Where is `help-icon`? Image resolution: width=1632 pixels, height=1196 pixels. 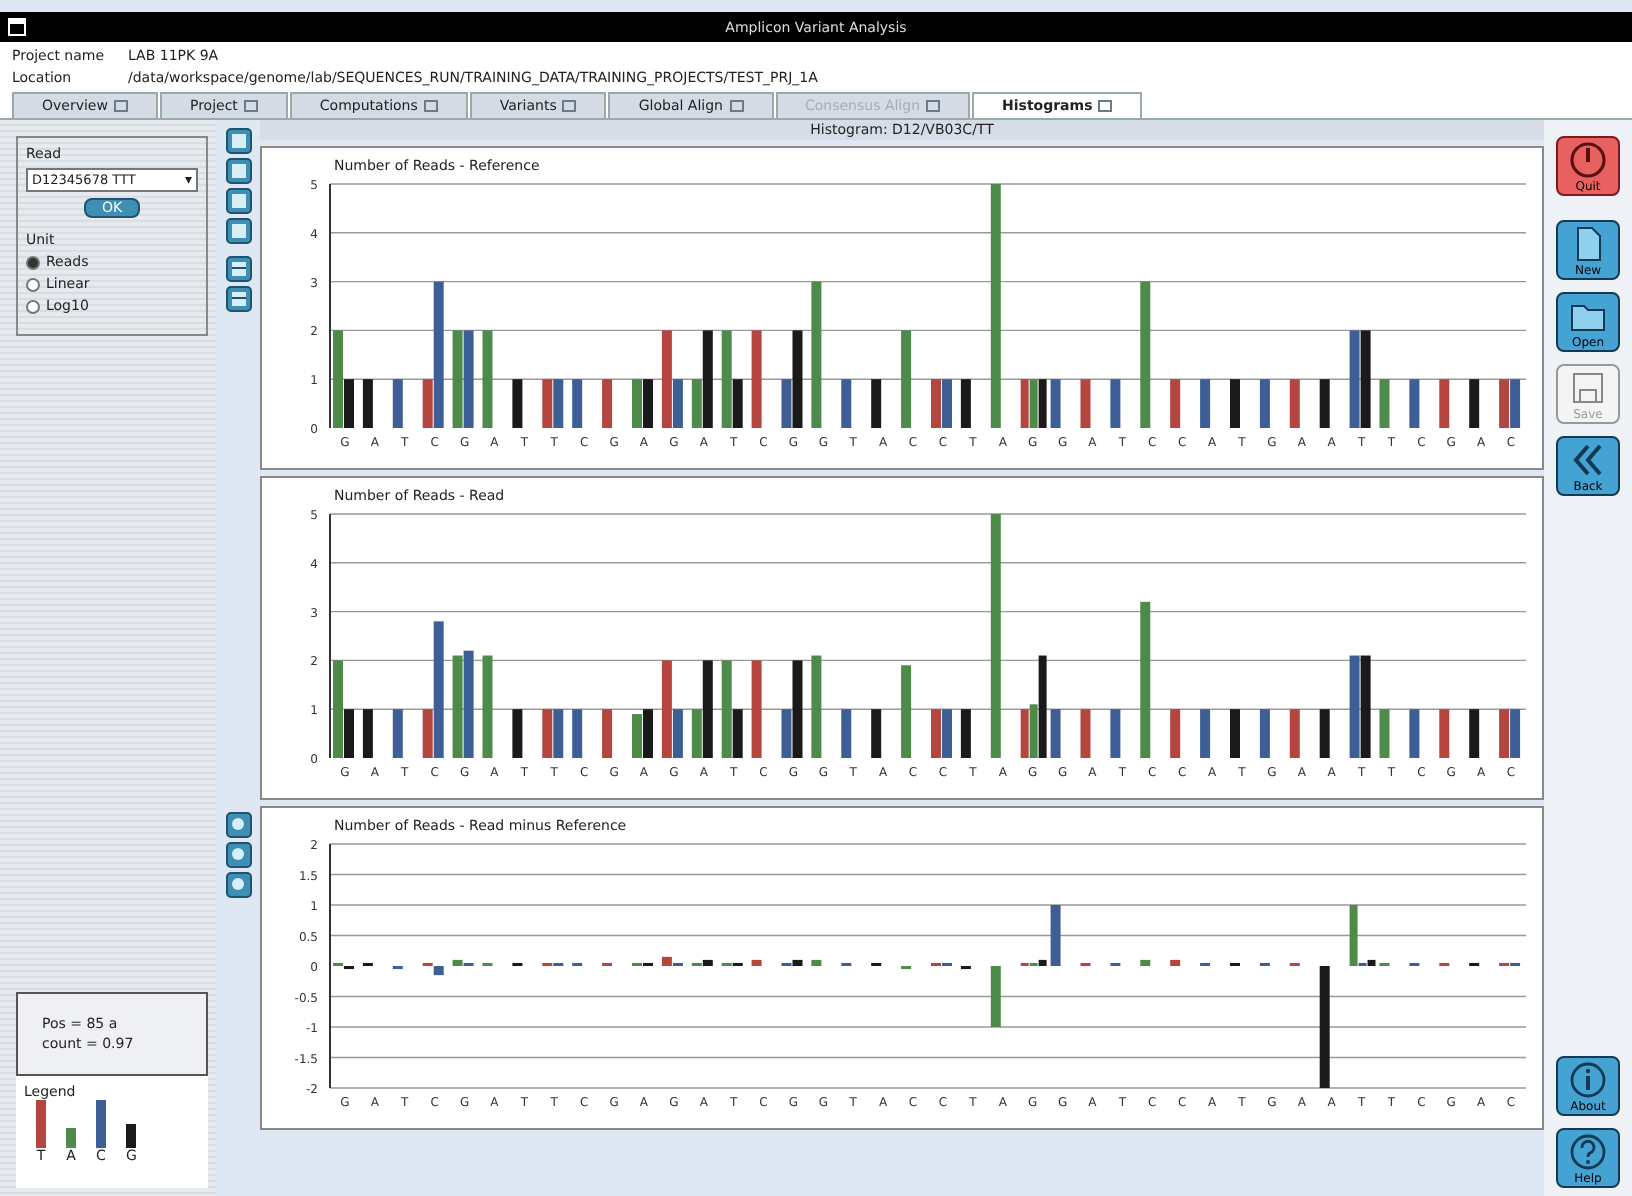
help-icon is located at coordinates (1588, 1151).